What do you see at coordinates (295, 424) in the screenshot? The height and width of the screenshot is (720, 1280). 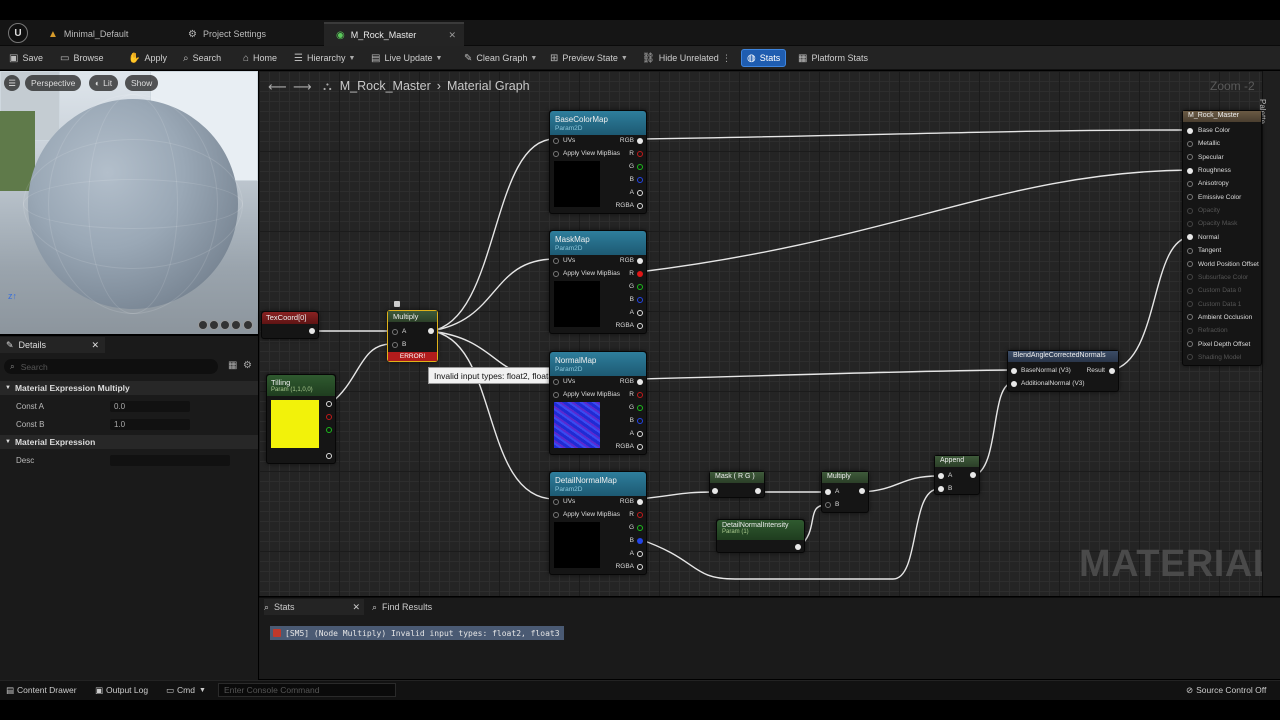 I see `color-swatch` at bounding box center [295, 424].